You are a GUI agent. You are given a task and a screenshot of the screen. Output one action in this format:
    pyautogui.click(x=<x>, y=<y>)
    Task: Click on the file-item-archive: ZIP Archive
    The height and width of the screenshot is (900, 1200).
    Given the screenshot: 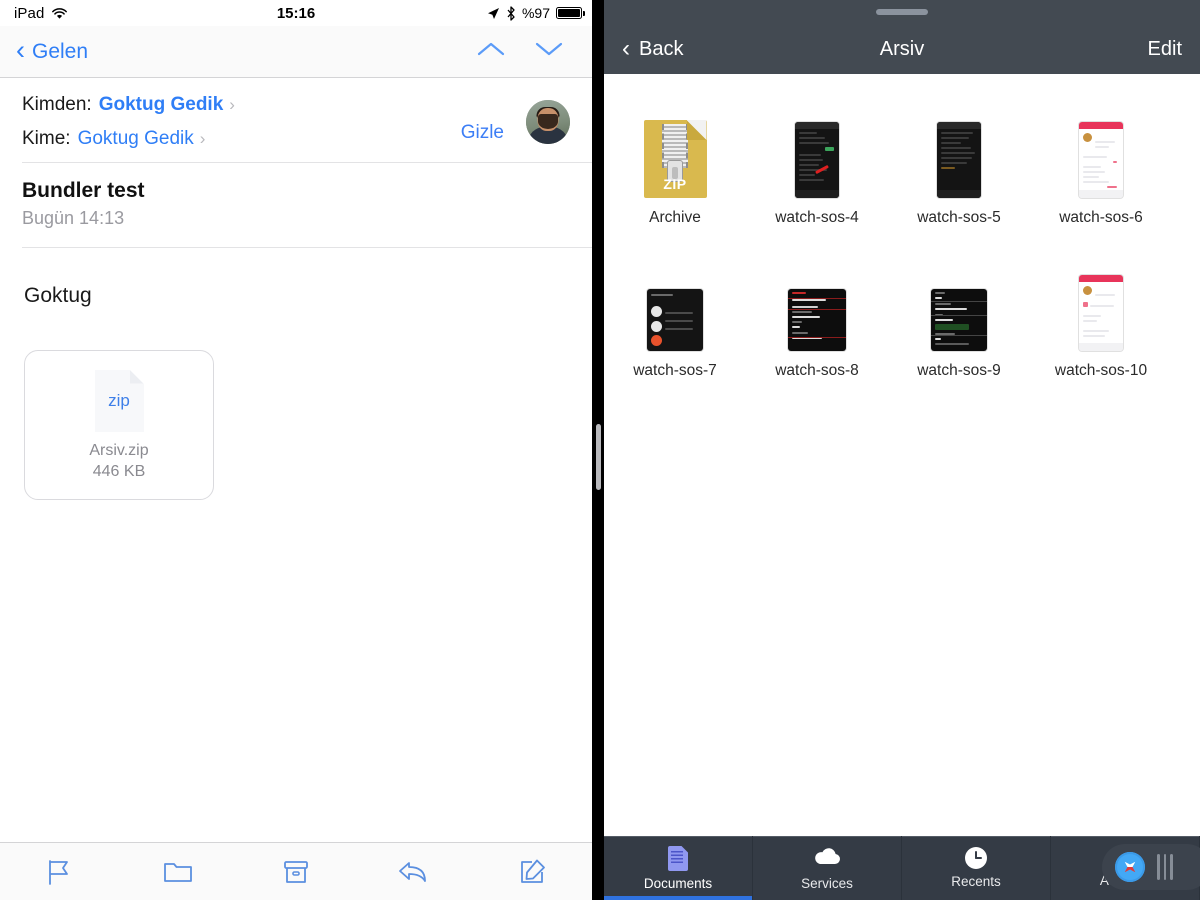 What is the action you would take?
    pyautogui.click(x=675, y=162)
    